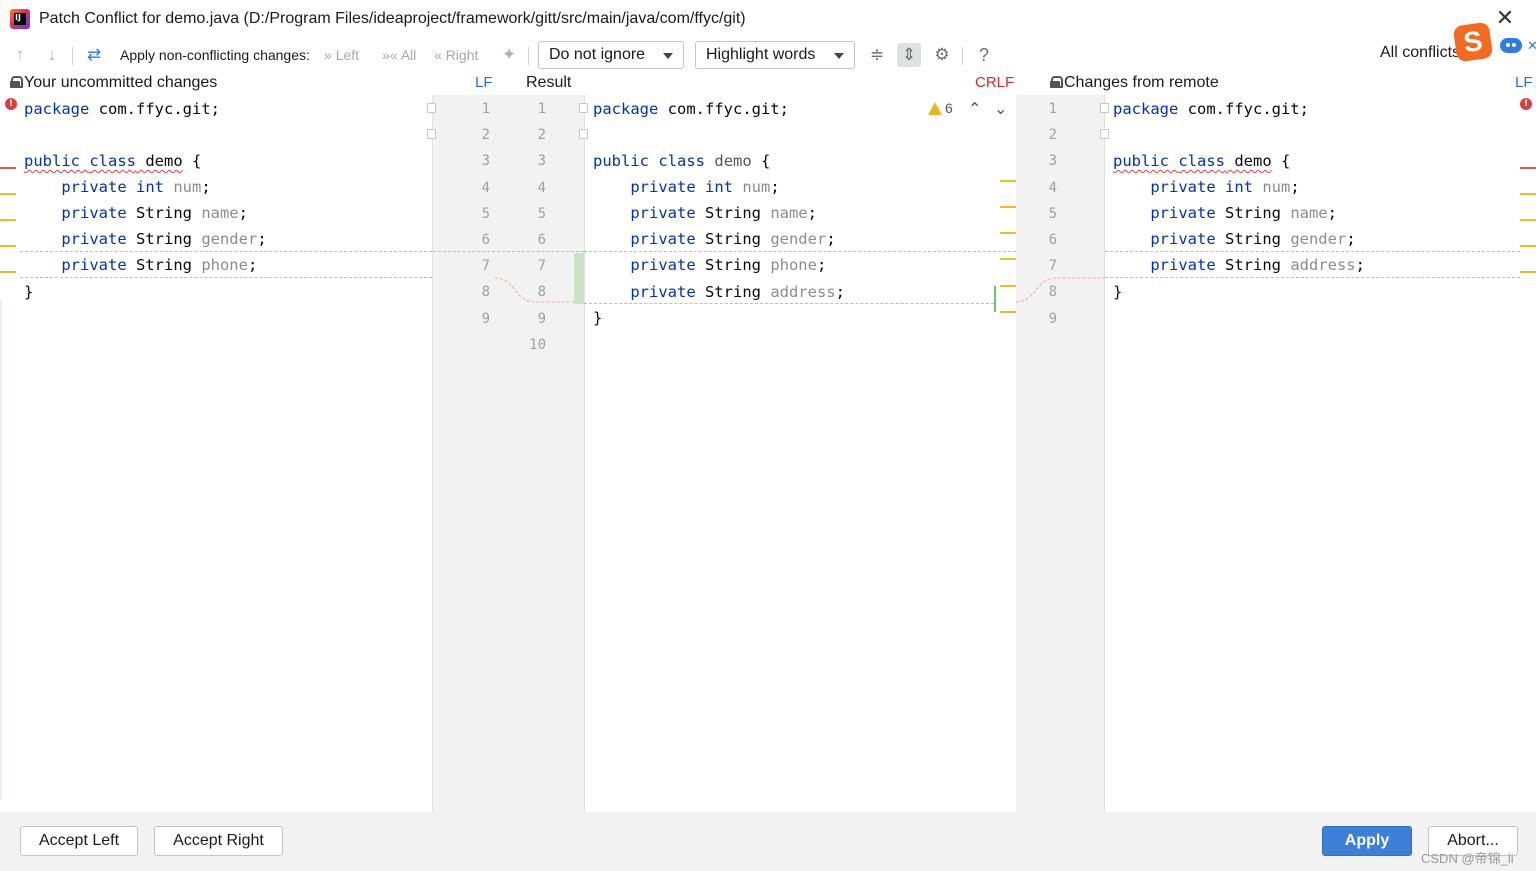 Image resolution: width=1536 pixels, height=871 pixels. What do you see at coordinates (994, 83) in the screenshot?
I see `center-line-separator: CRLF` at bounding box center [994, 83].